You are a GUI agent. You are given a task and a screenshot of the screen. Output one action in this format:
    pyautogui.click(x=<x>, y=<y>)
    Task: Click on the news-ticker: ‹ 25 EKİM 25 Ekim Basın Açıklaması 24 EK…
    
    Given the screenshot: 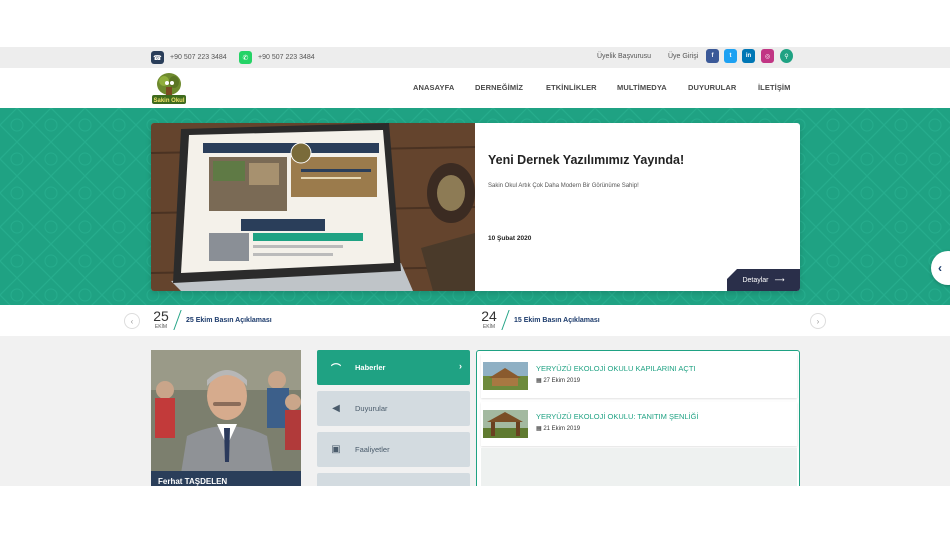 What is the action you would take?
    pyautogui.click(x=475, y=320)
    